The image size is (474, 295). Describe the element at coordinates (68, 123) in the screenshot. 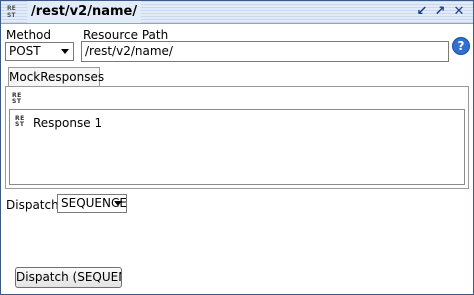

I see `response-name: Response 1` at that location.